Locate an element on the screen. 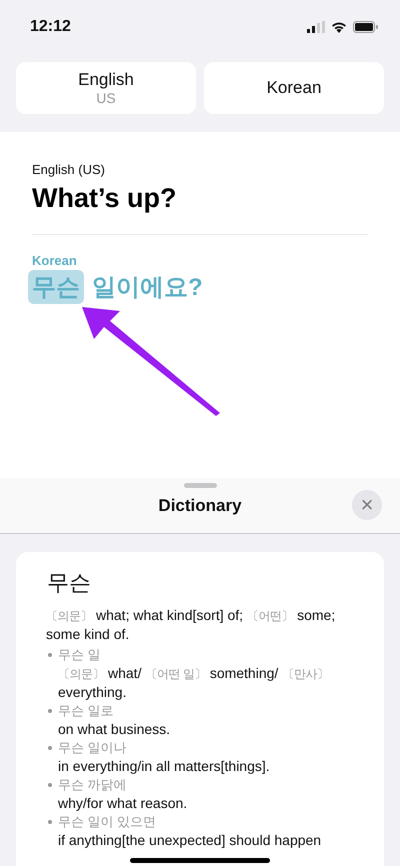 The image size is (400, 866). sheet-title: Dictionary is located at coordinates (200, 506).